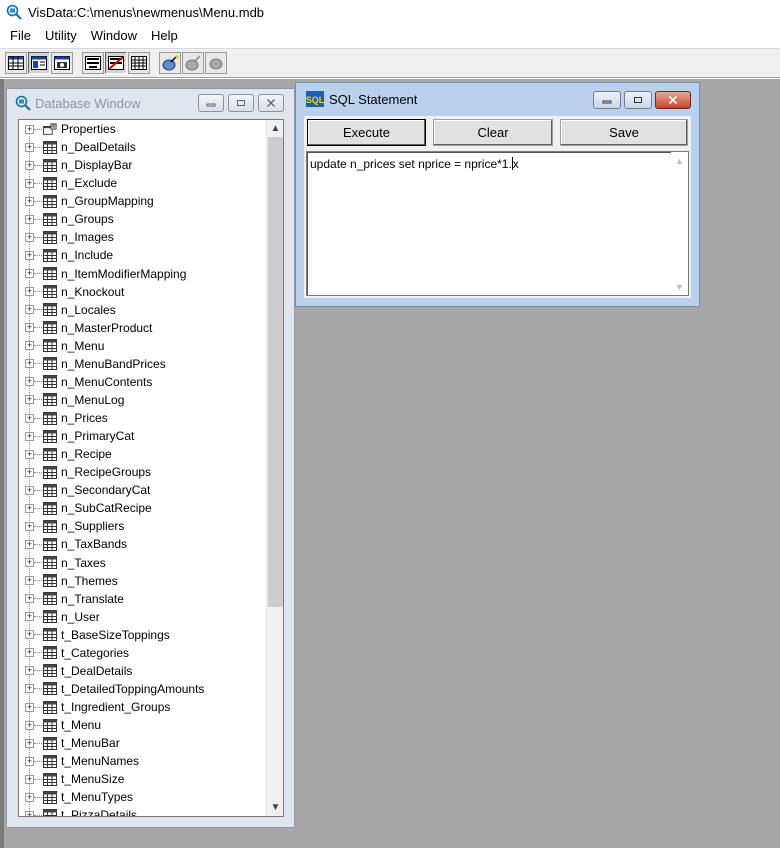  What do you see at coordinates (141, 346) in the screenshot?
I see `tree-item-table: + n_Menu` at bounding box center [141, 346].